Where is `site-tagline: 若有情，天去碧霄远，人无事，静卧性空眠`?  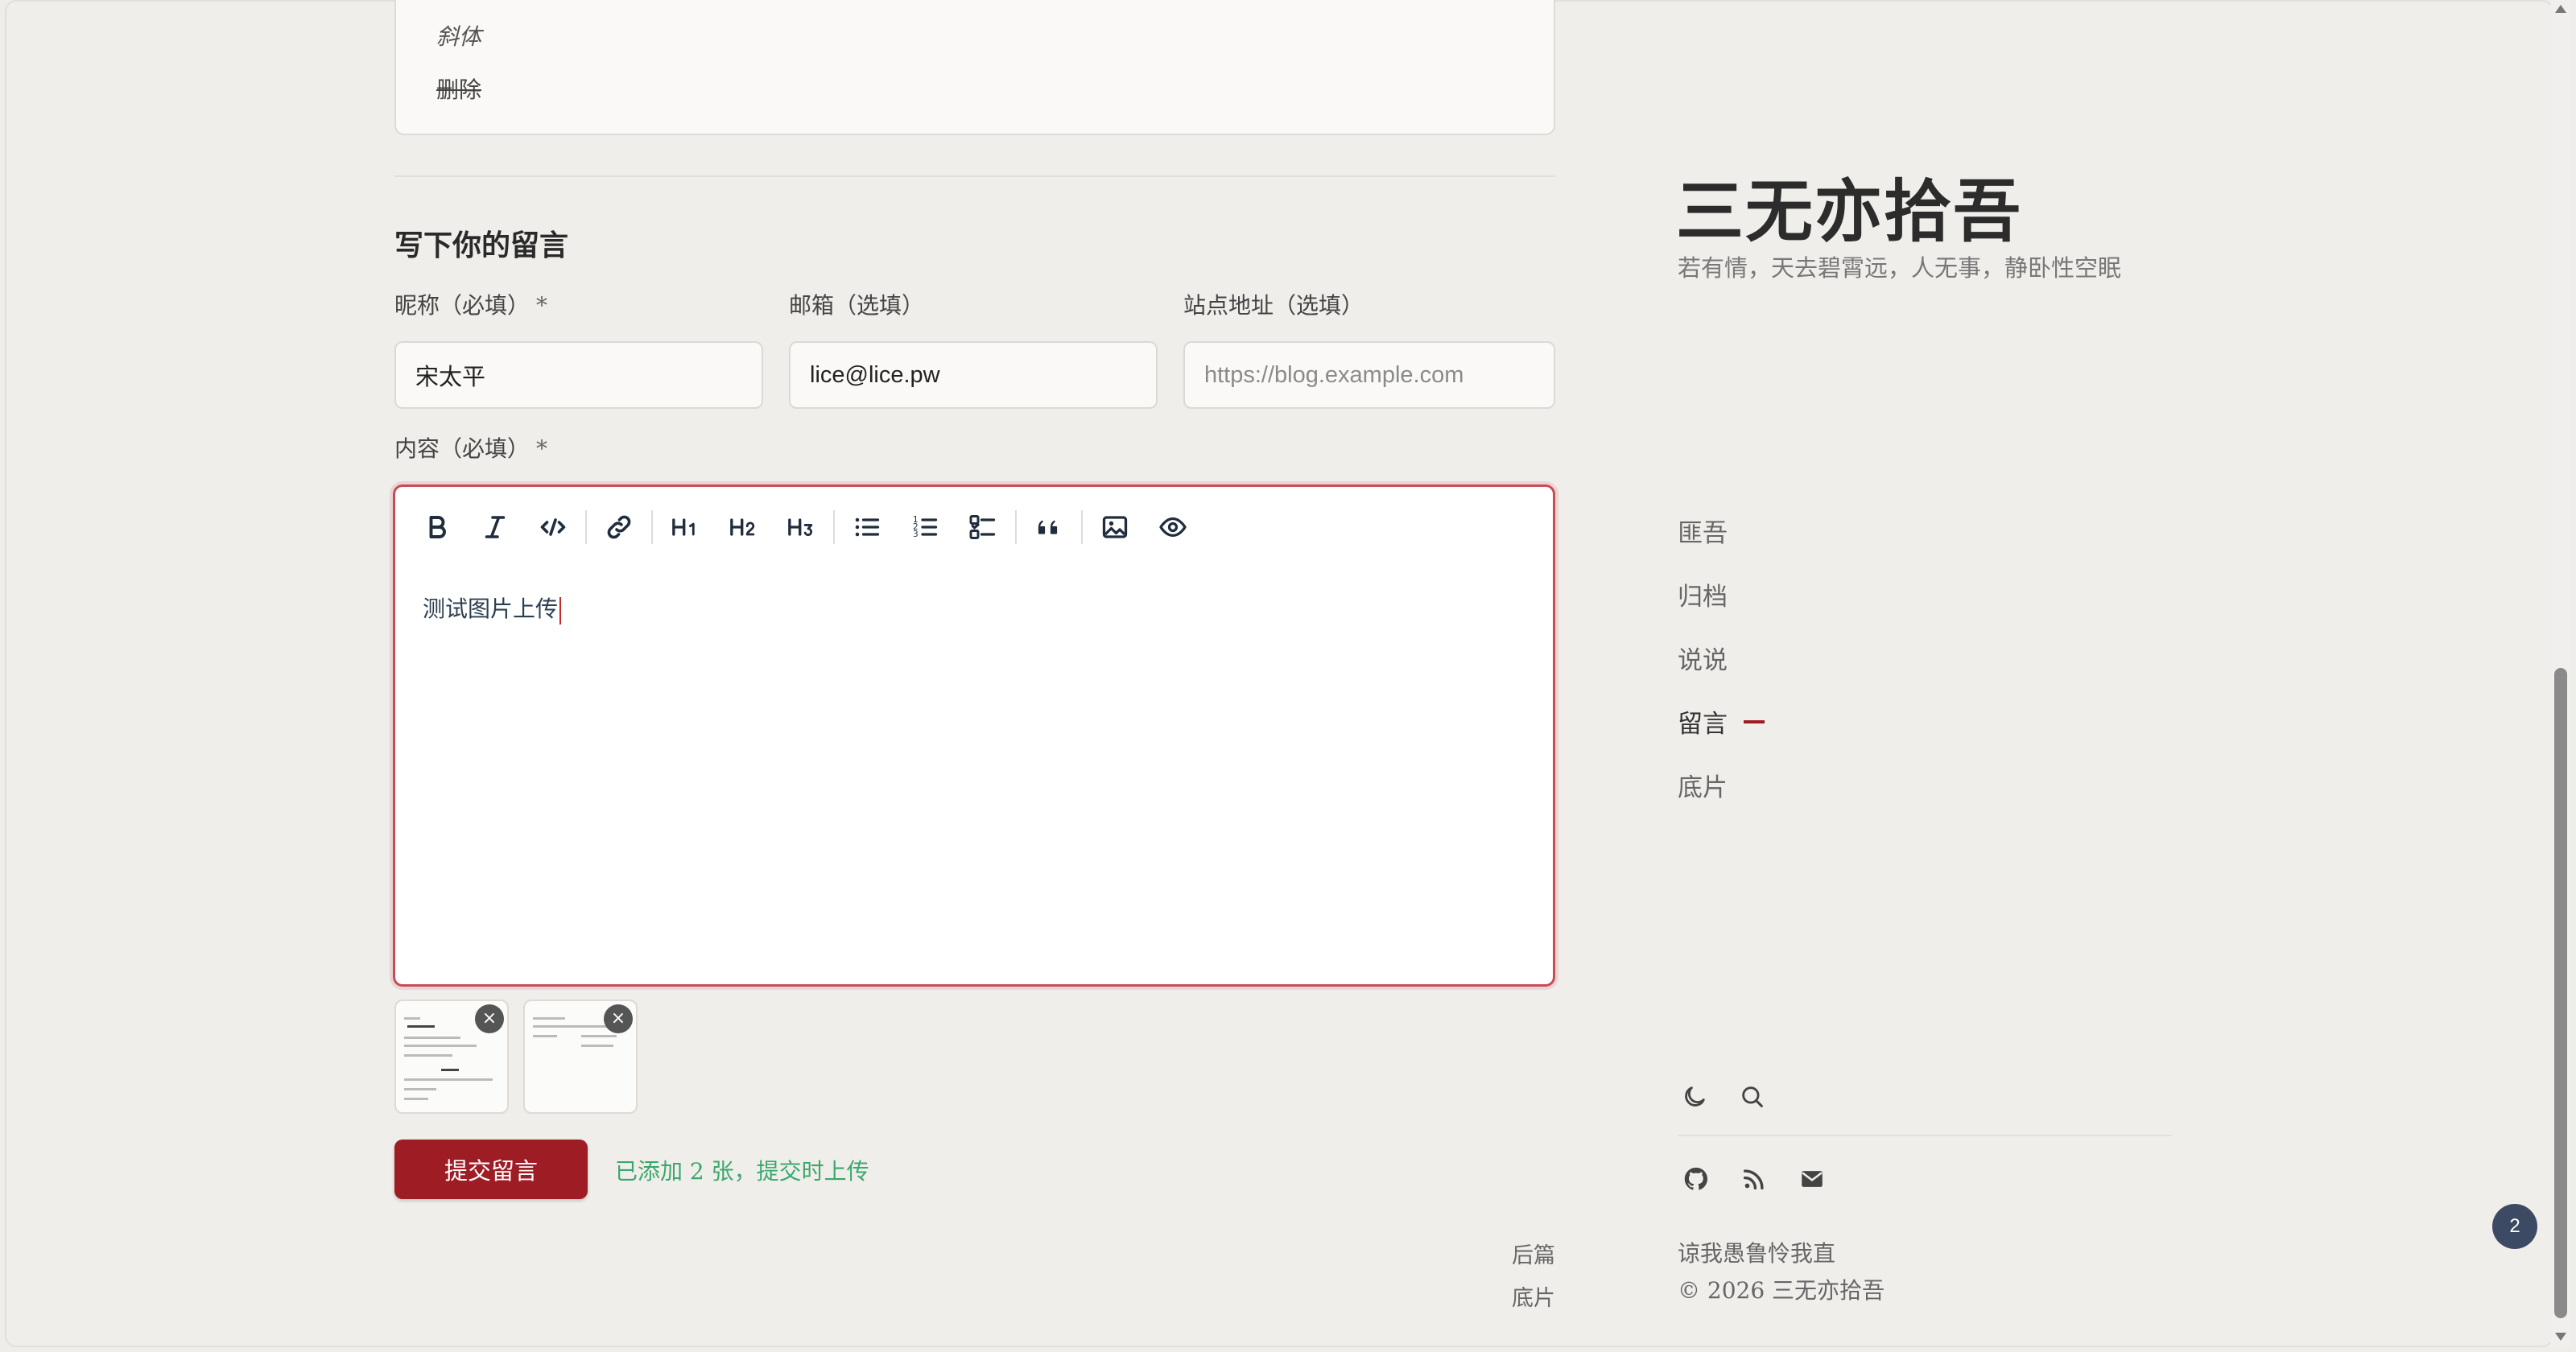
site-tagline: 若有情，天去碧霄远，人无事，静卧性空眠 is located at coordinates (1900, 268).